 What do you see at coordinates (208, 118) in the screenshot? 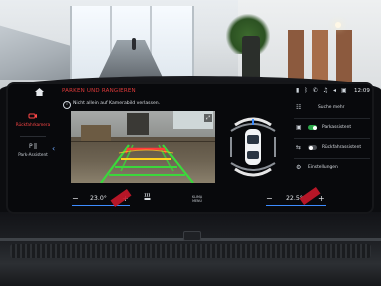
I see `expand-icon: ⤢` at bounding box center [208, 118].